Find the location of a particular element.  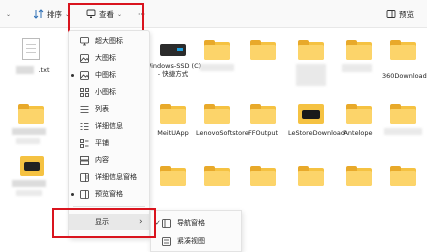

menu-label: 列表 is located at coordinates (102, 109).